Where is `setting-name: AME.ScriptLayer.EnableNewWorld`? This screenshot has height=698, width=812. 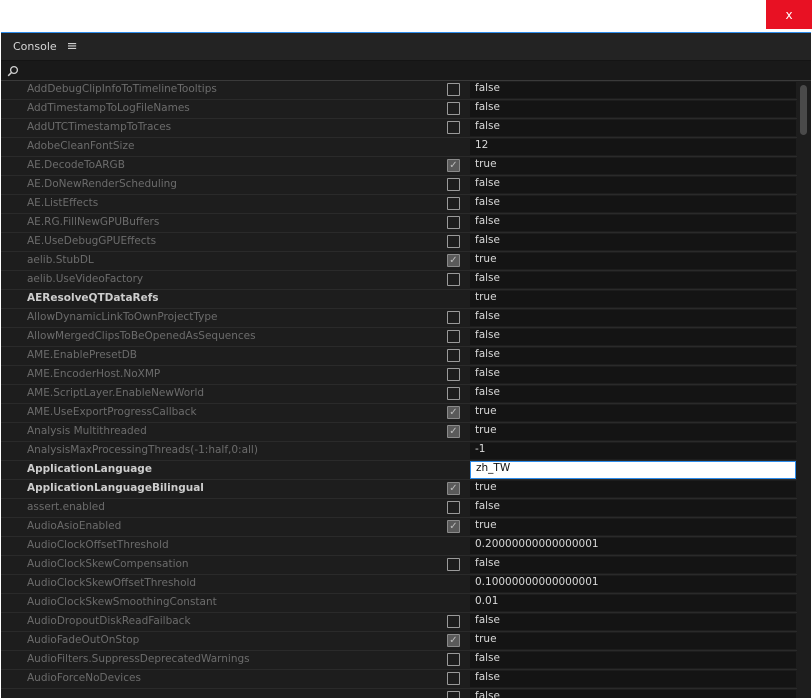
setting-name: AME.ScriptLayer.EnableNewWorld is located at coordinates (116, 393).